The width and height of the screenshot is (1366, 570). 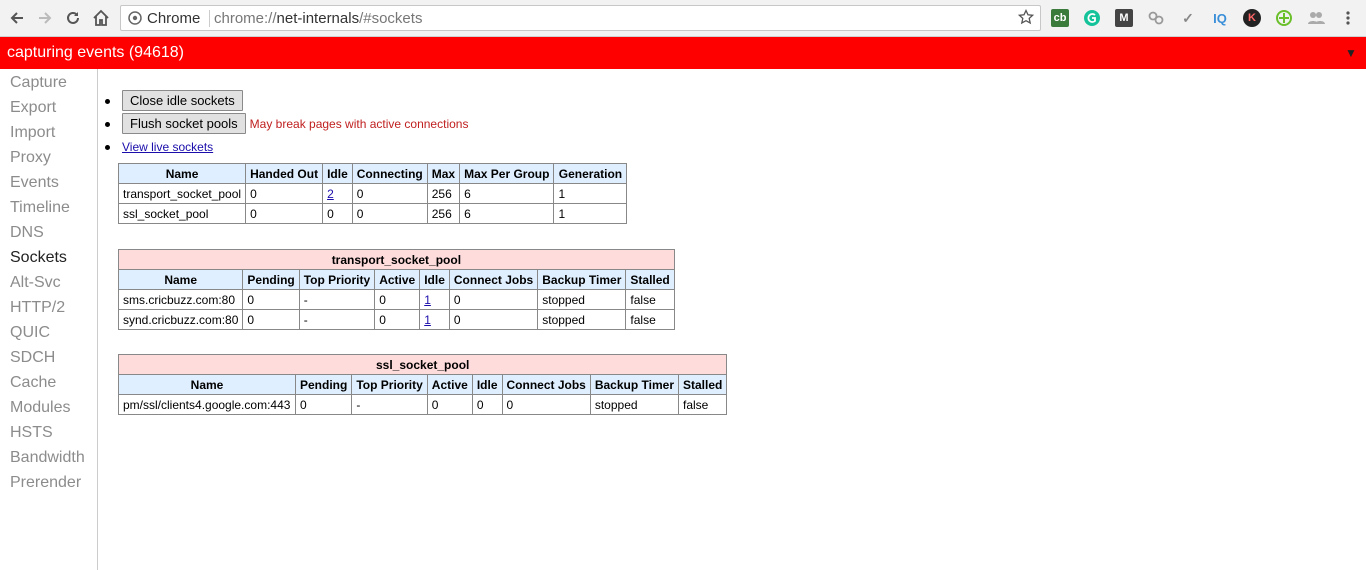 What do you see at coordinates (45, 483) in the screenshot?
I see `sidebar-item-prerender: Prerender` at bounding box center [45, 483].